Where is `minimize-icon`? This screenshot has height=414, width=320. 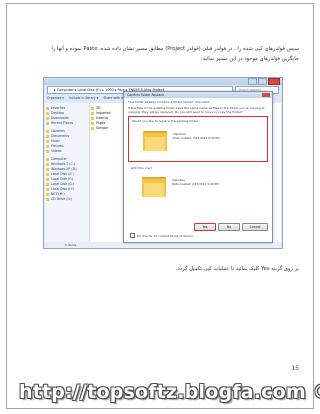
minimize-icon is located at coordinates (252, 81).